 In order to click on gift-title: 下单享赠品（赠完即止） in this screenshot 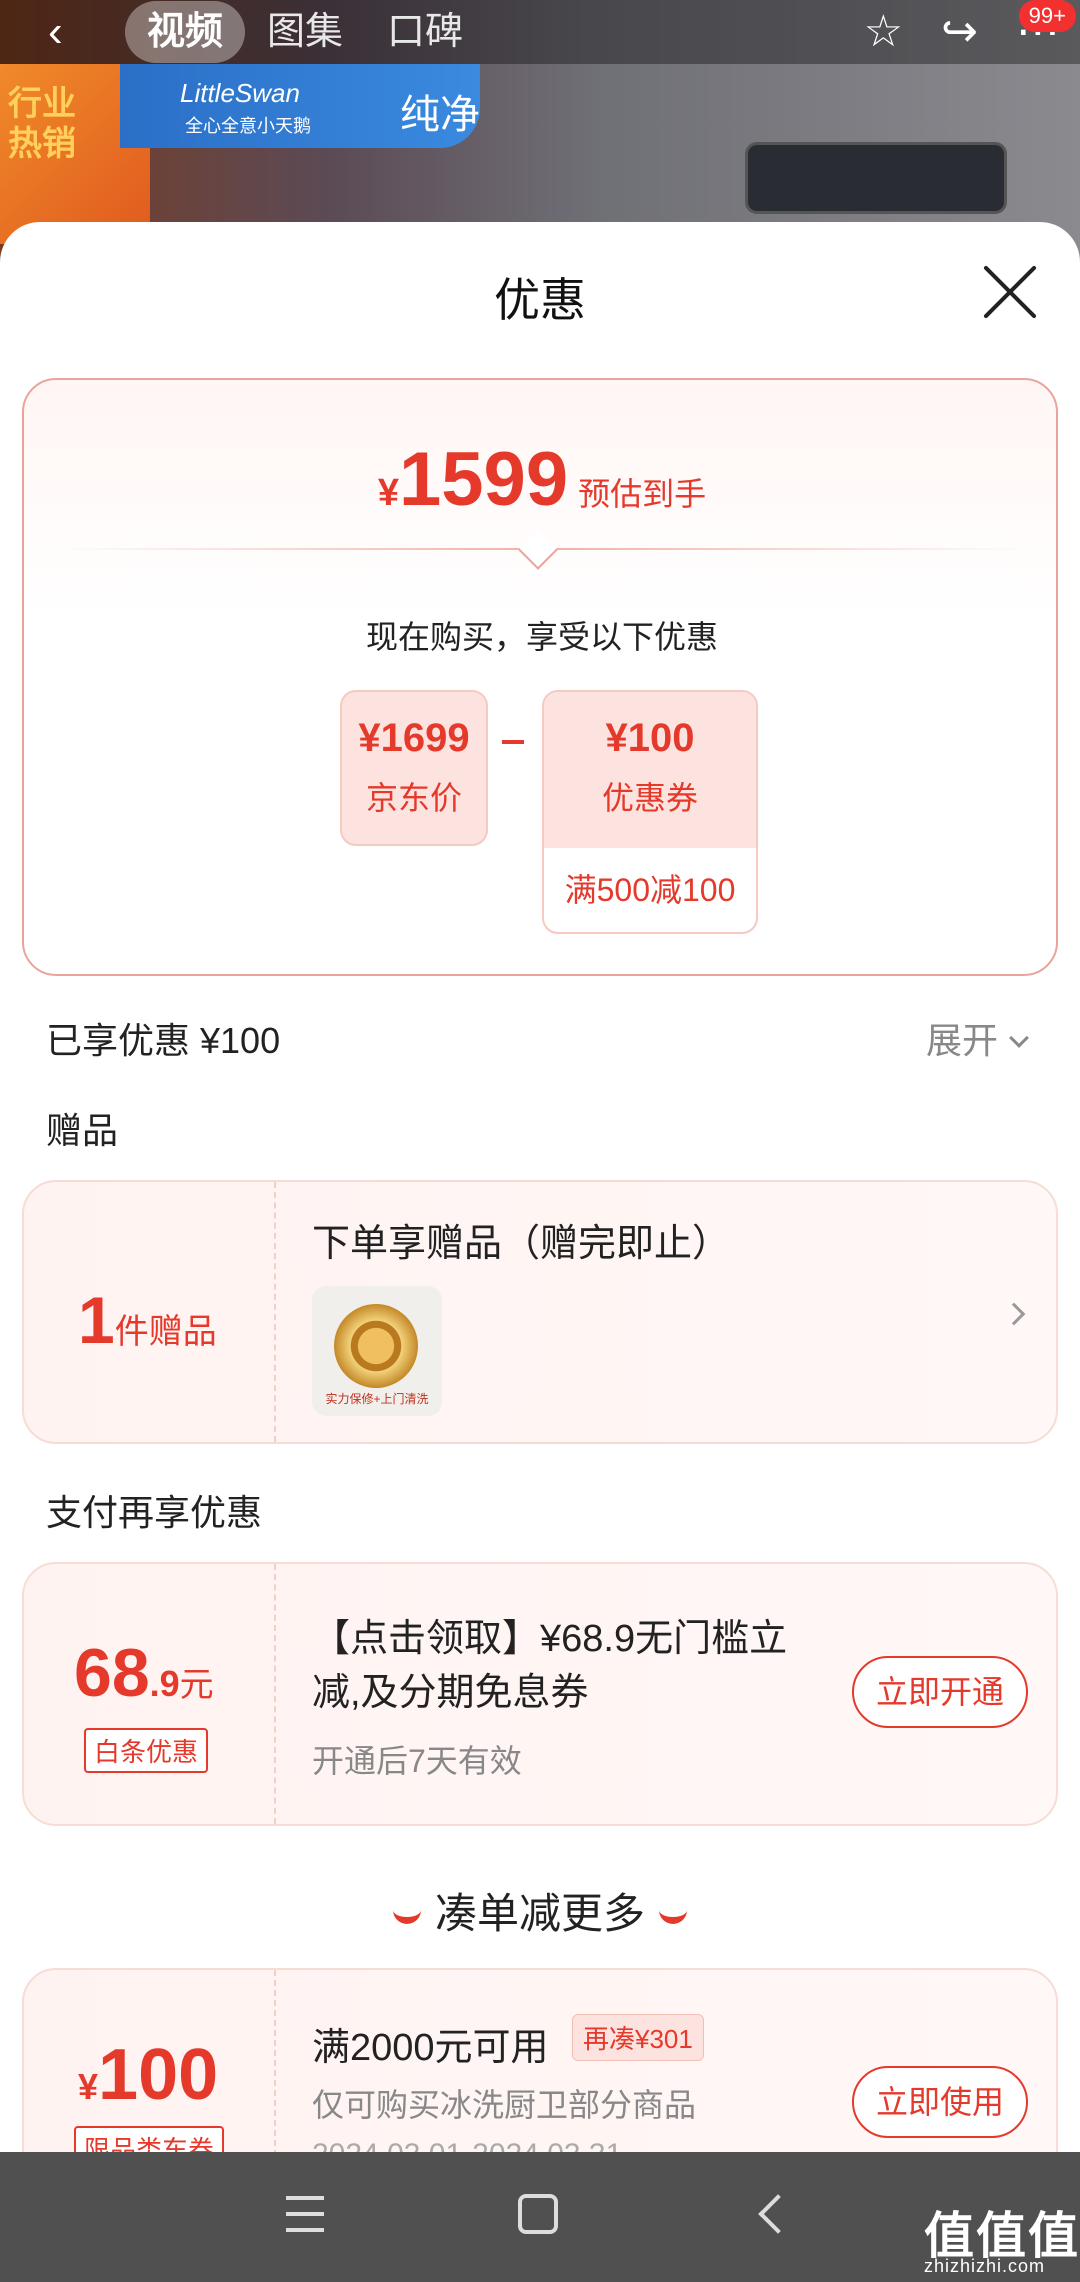, I will do `click(521, 1244)`.